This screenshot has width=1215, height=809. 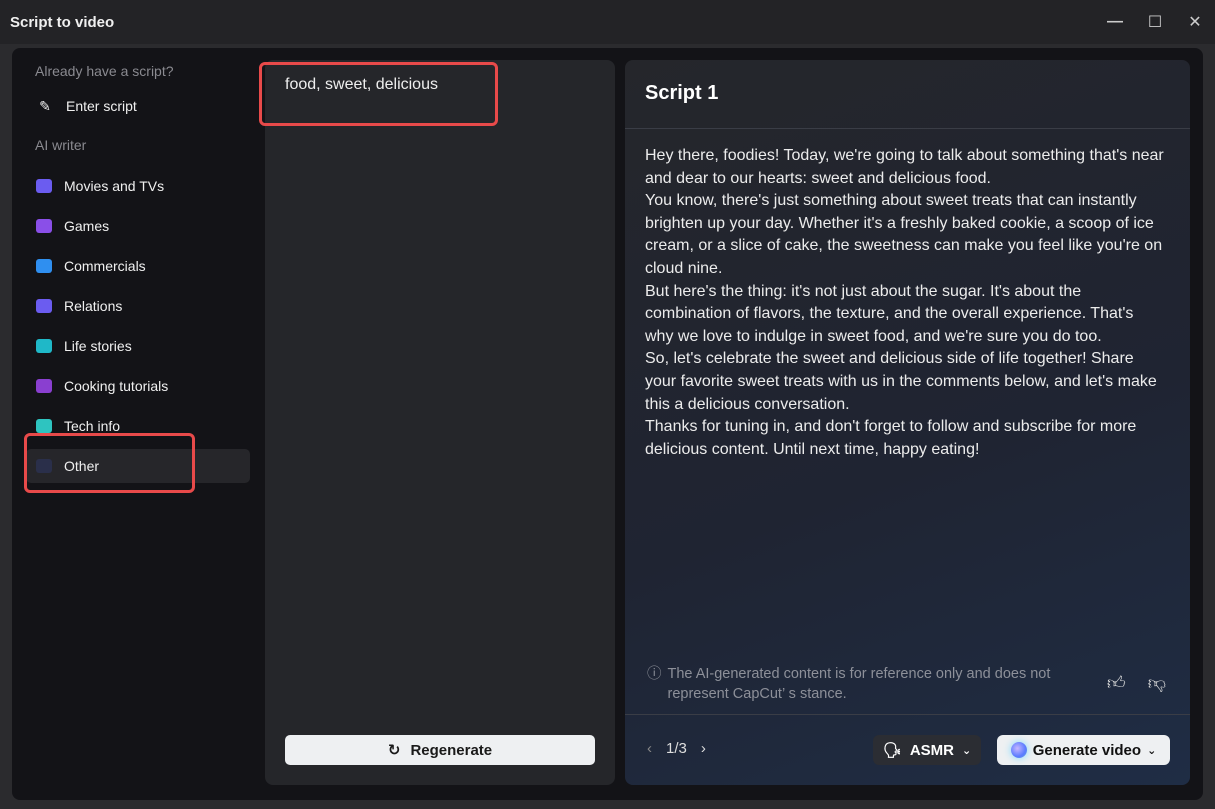 What do you see at coordinates (440, 750) in the screenshot?
I see `regenerate-button: ↻ Regenerate` at bounding box center [440, 750].